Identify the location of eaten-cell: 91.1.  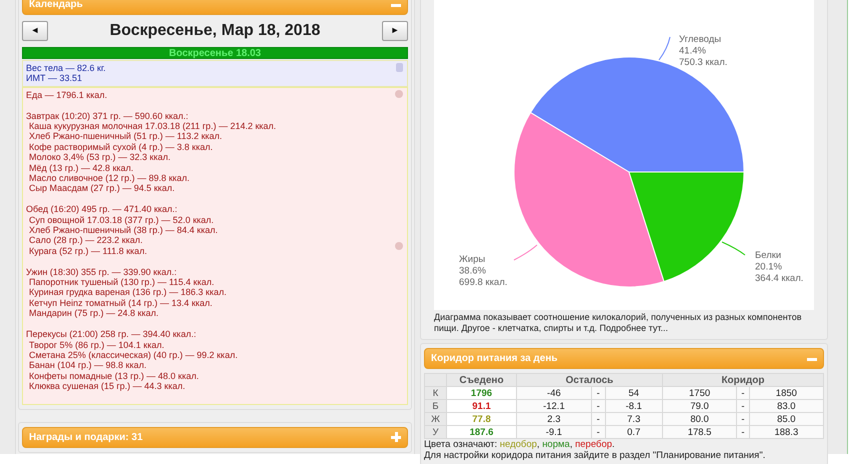
(481, 406).